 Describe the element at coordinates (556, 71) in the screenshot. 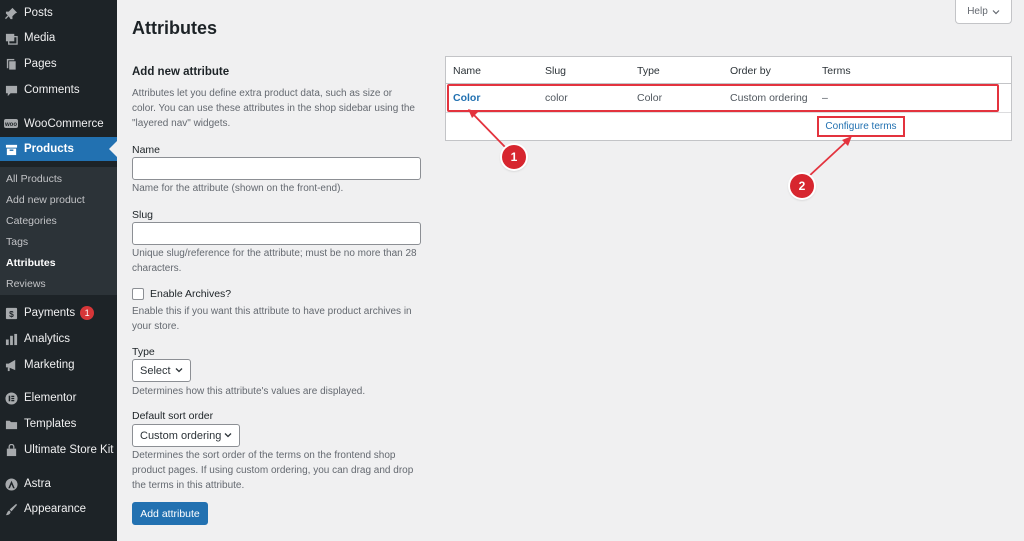

I see `column-header-slug: Slug` at that location.